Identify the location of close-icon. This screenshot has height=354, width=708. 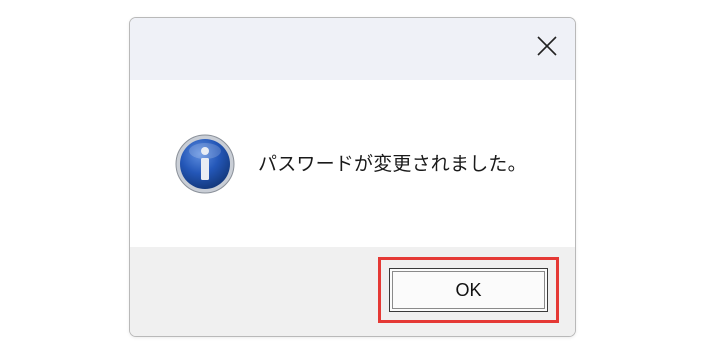
(547, 48).